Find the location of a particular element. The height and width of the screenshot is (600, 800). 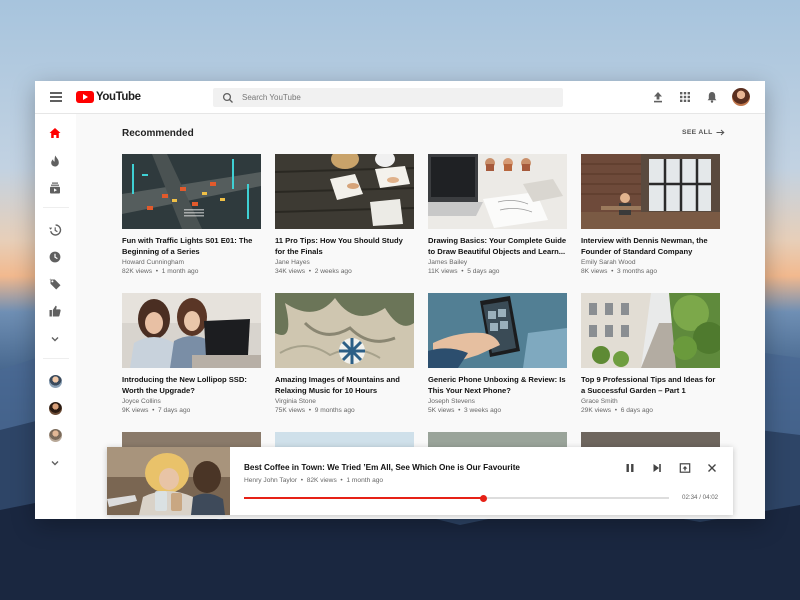

upload-icon is located at coordinates (658, 97).